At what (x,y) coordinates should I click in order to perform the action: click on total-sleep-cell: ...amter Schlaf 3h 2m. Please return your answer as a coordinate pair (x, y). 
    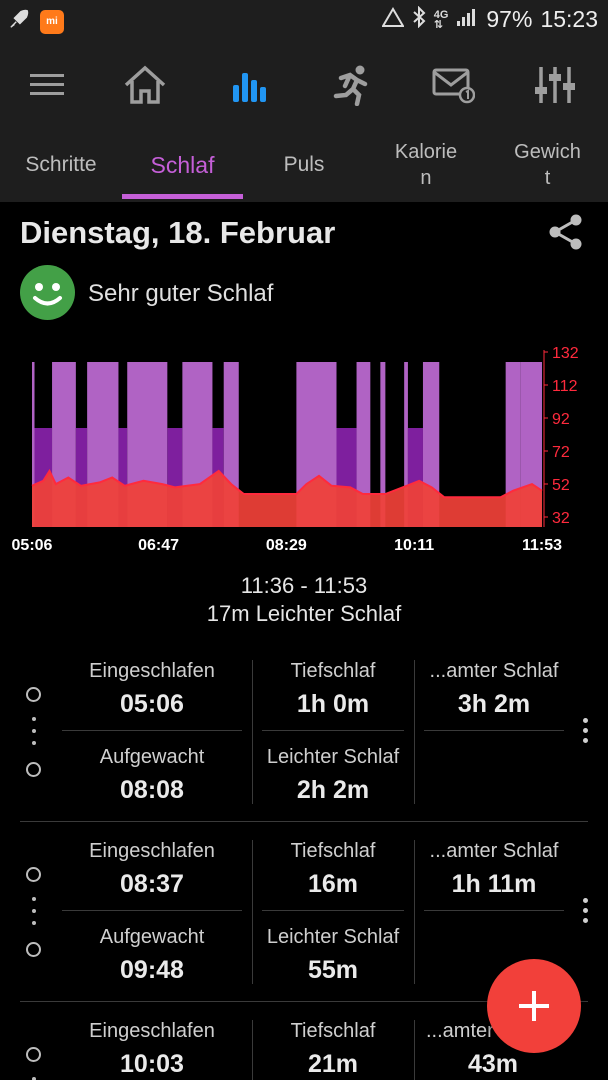
    Looking at the image, I should click on (494, 689).